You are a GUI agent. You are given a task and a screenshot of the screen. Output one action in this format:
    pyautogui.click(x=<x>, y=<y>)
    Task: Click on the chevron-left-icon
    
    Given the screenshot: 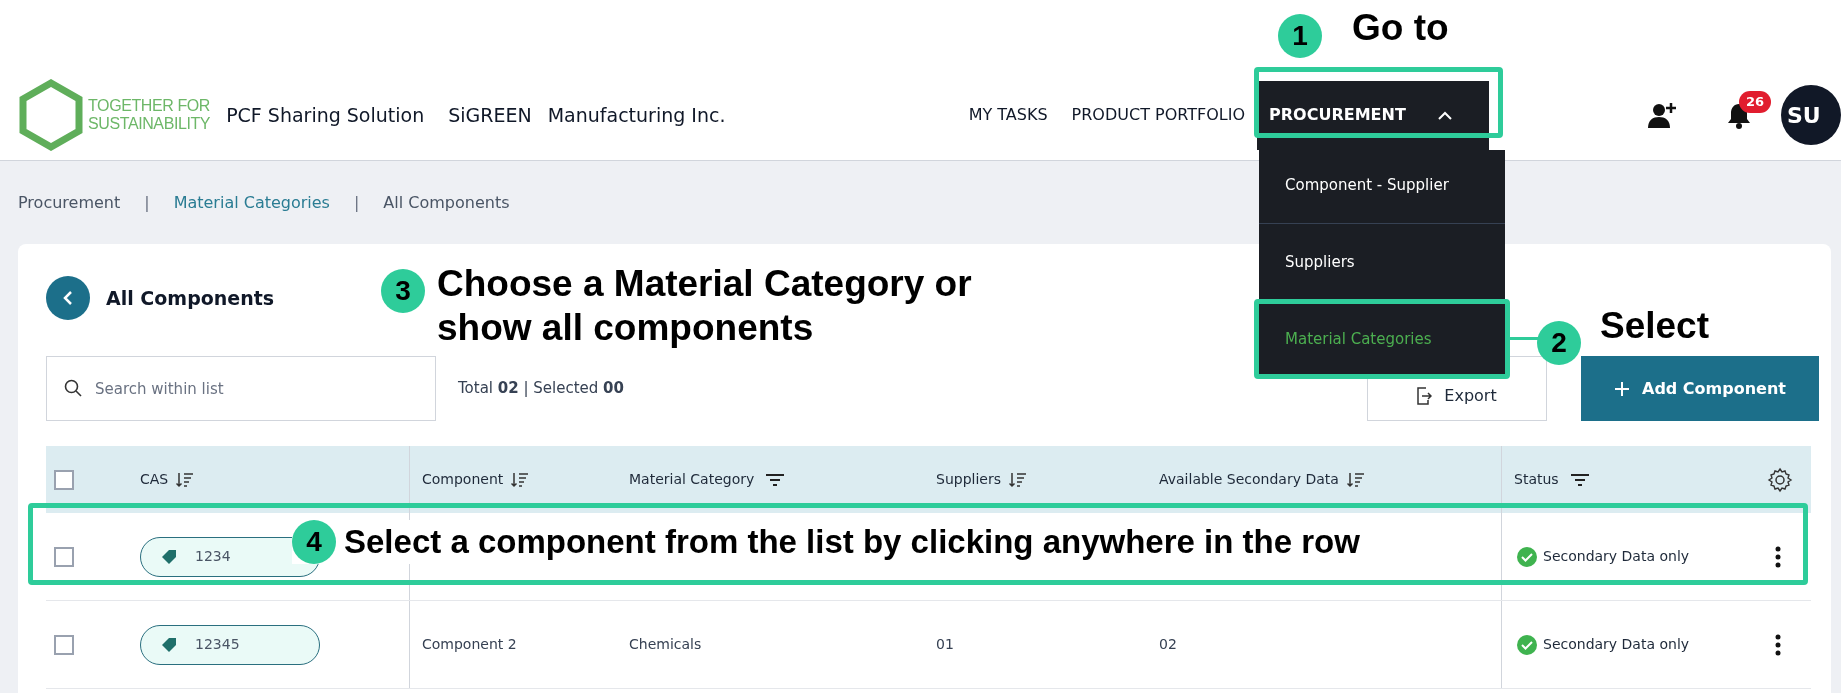 What is the action you would take?
    pyautogui.click(x=68, y=298)
    